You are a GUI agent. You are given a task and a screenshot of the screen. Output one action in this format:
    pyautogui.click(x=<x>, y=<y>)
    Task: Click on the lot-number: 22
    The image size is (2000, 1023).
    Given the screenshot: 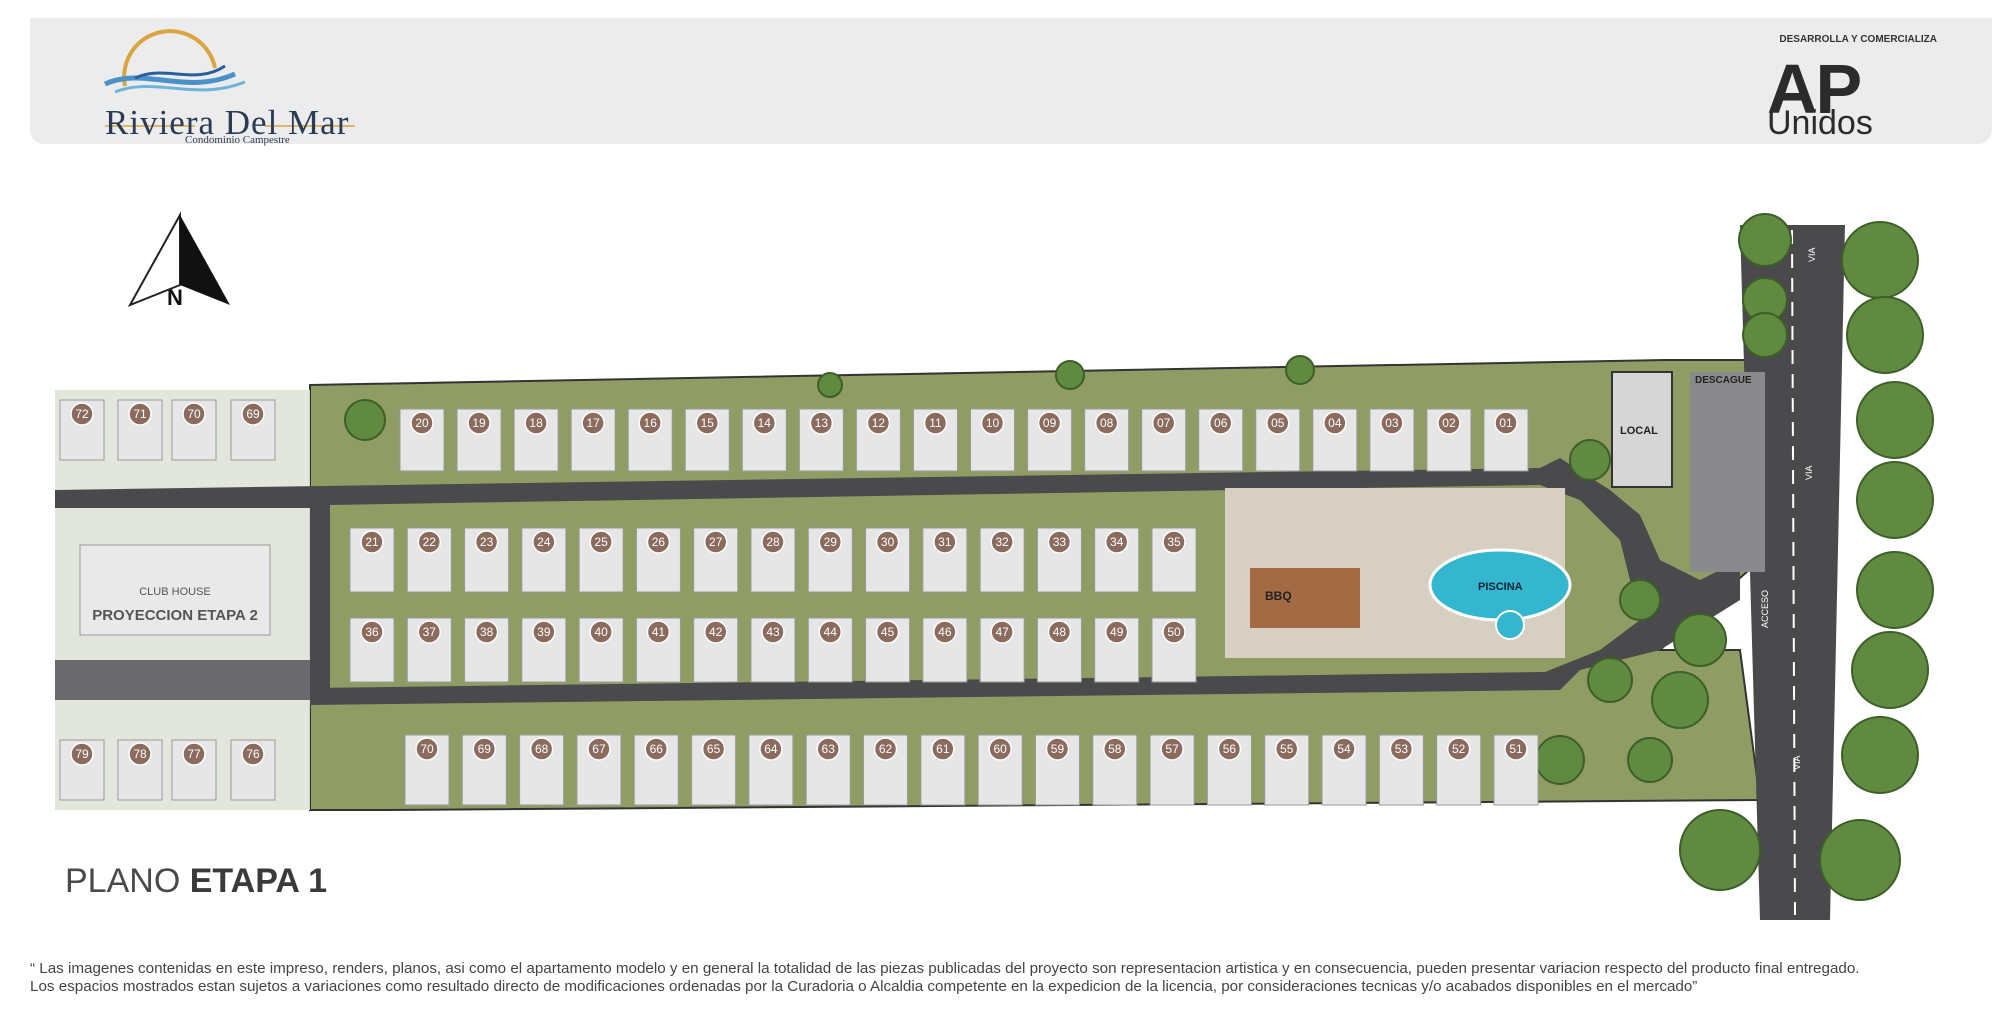 What is the action you would take?
    pyautogui.click(x=430, y=542)
    